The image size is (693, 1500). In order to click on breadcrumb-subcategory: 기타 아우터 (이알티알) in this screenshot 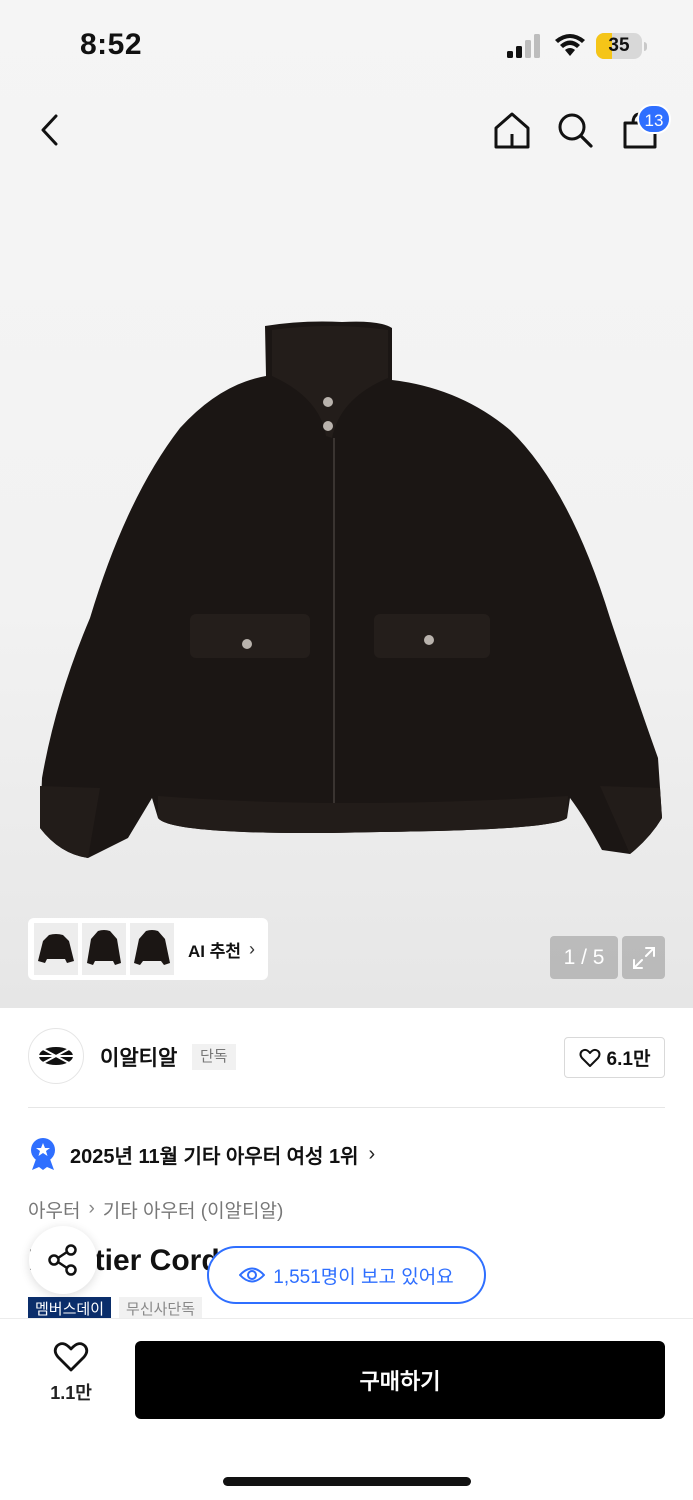, I will do `click(193, 1209)`.